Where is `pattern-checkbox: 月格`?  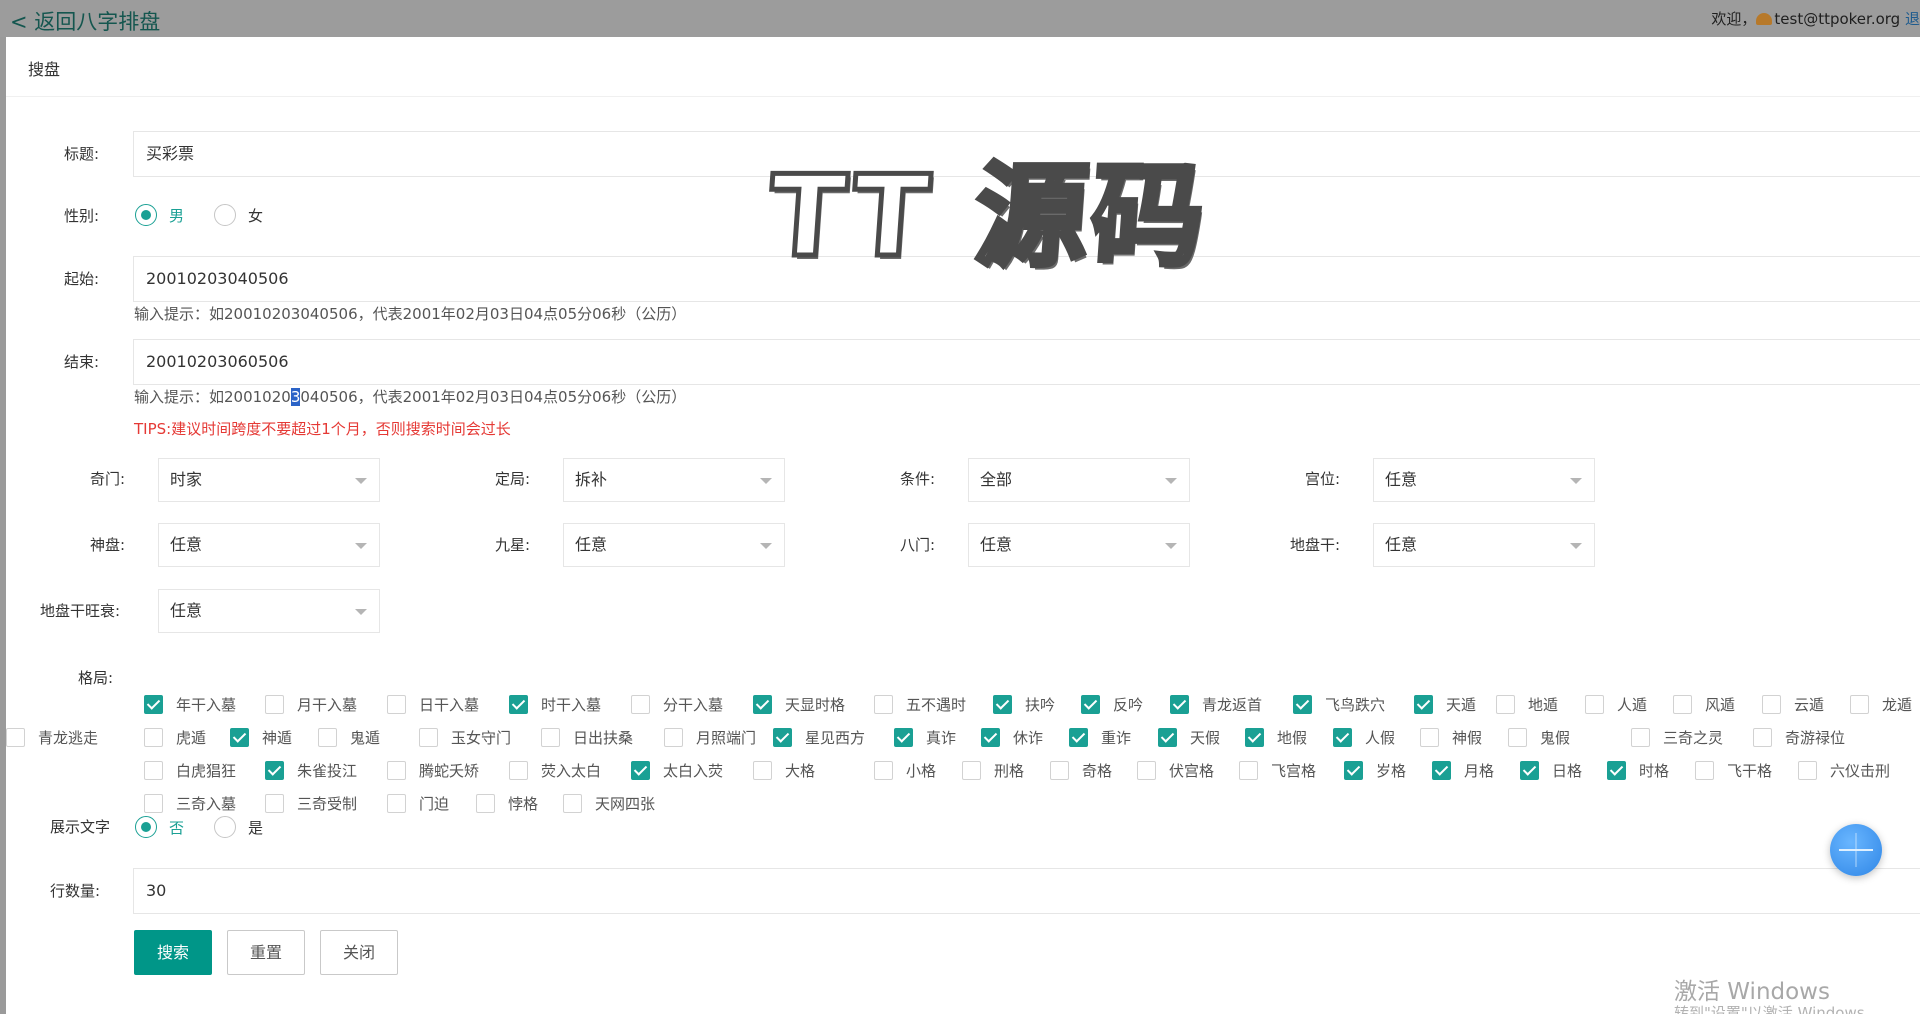
pattern-checkbox: 月格 is located at coordinates (1463, 770).